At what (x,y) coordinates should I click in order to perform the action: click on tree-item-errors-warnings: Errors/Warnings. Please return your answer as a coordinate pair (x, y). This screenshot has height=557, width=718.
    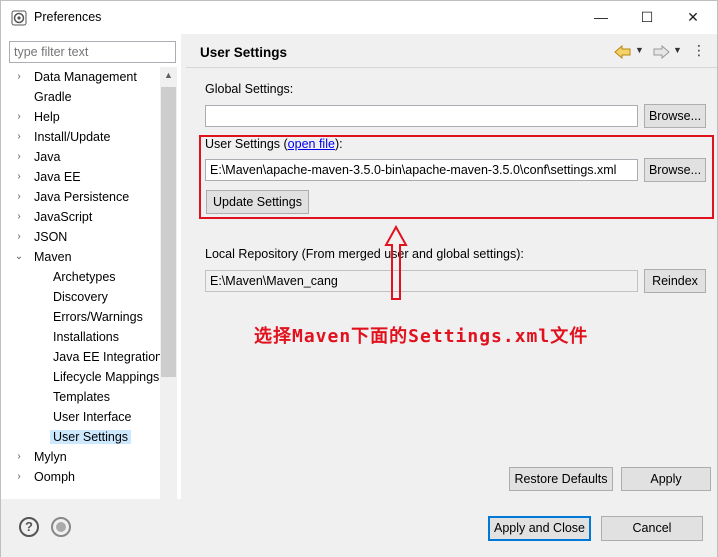
    Looking at the image, I should click on (98, 317).